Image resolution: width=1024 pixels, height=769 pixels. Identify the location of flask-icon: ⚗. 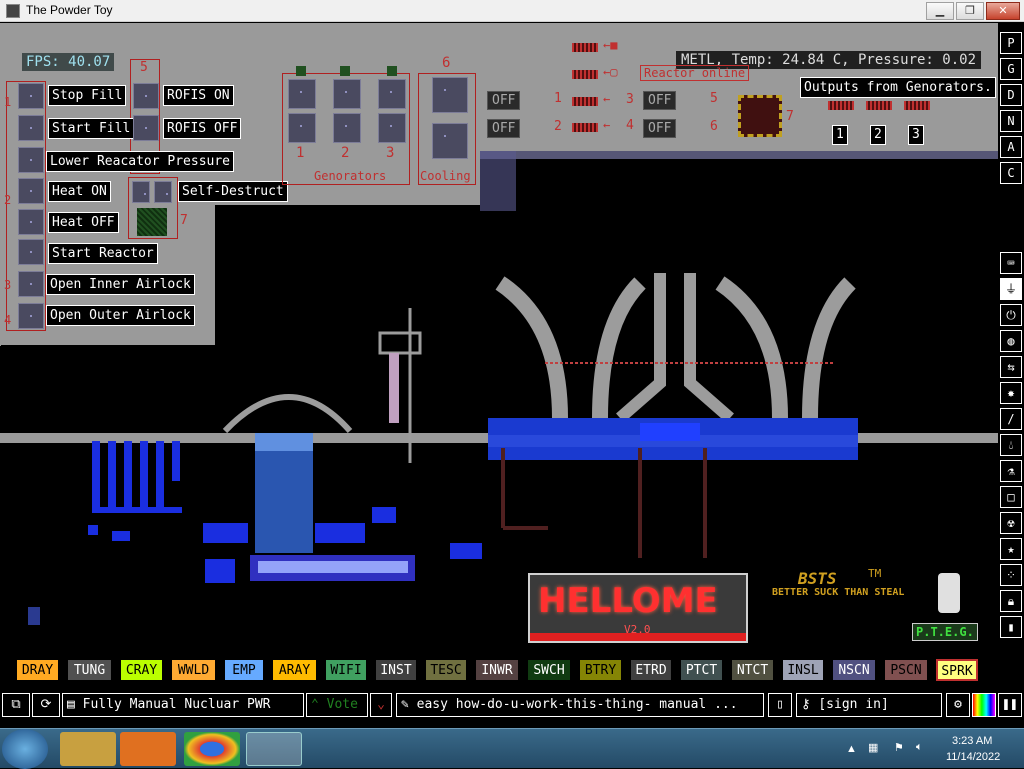
(1011, 471).